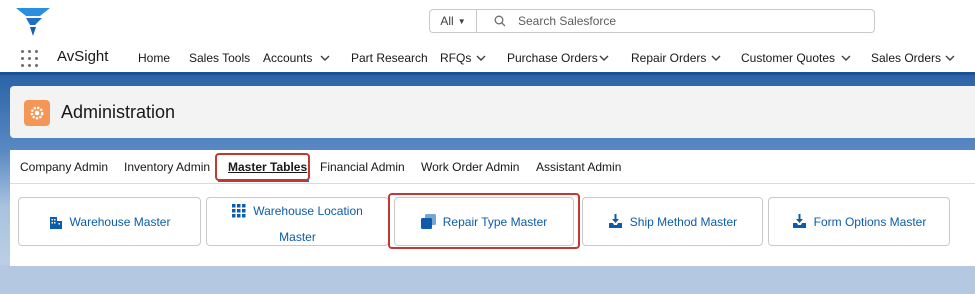 The image size is (975, 294). What do you see at coordinates (33, 22) in the screenshot?
I see `avsight-logo-icon` at bounding box center [33, 22].